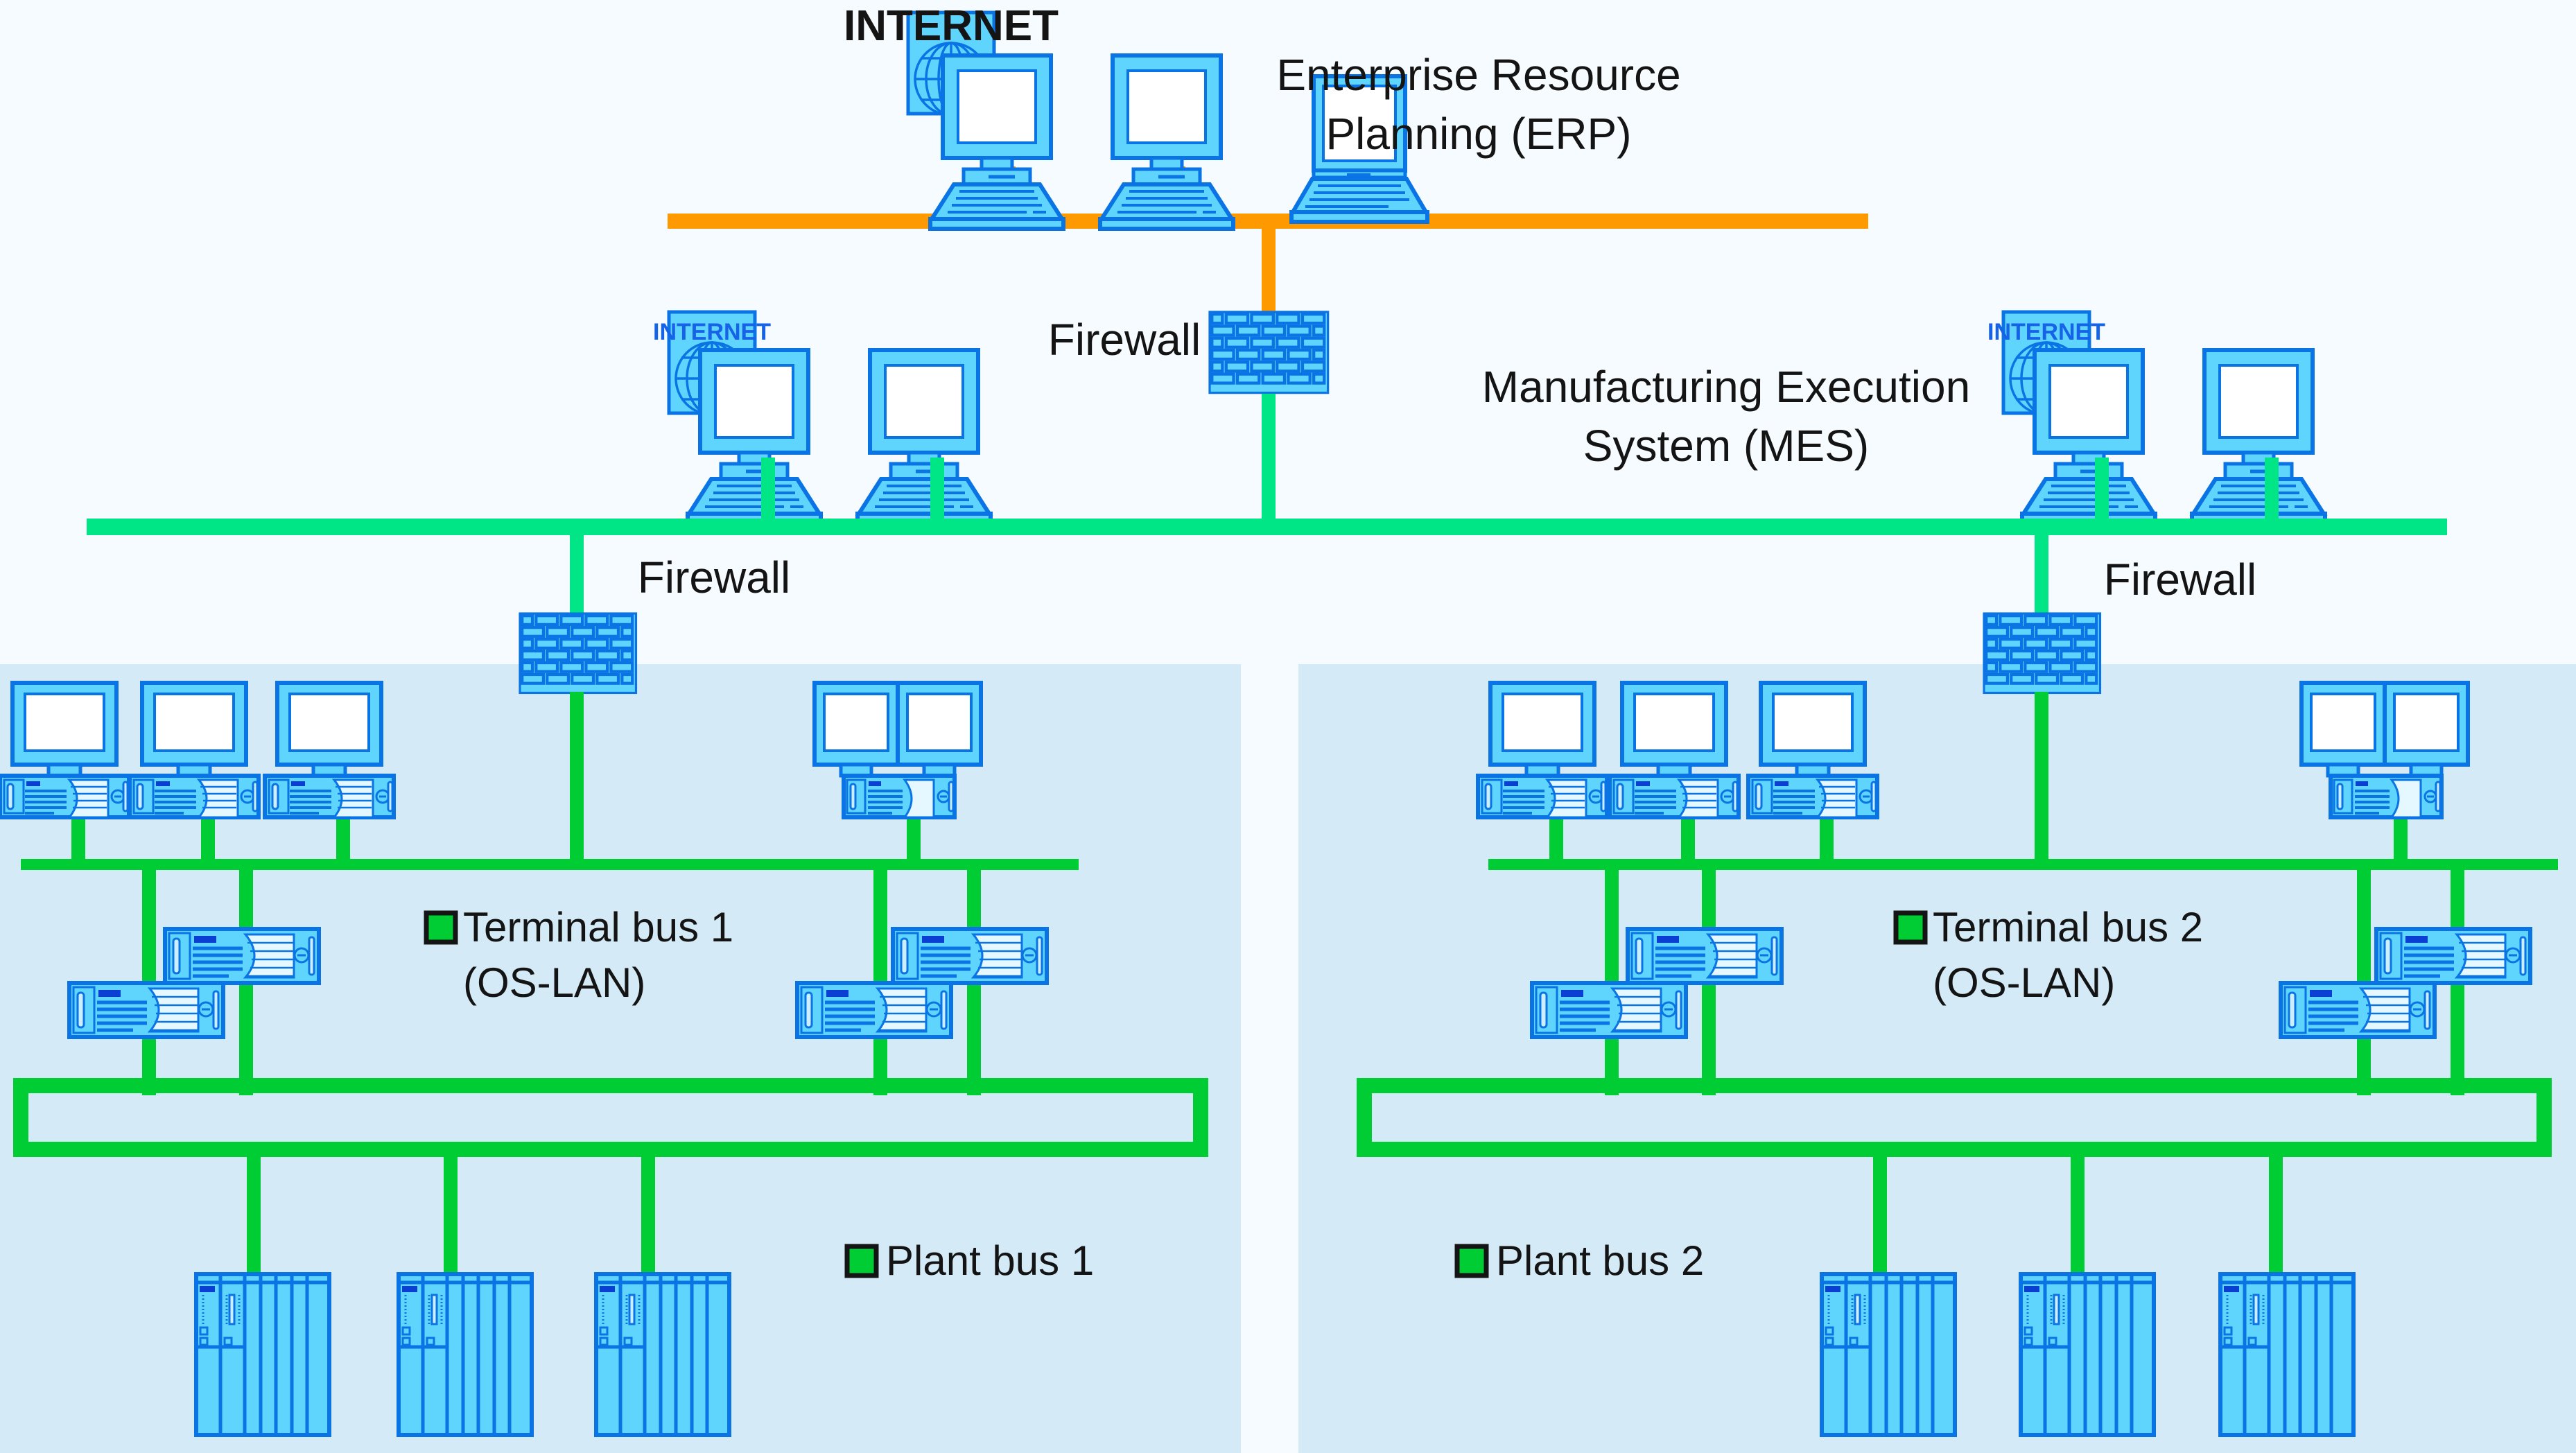  Describe the element at coordinates (712, 332) in the screenshot. I see `internet-badge-mes-left-label: INTERNET` at that location.